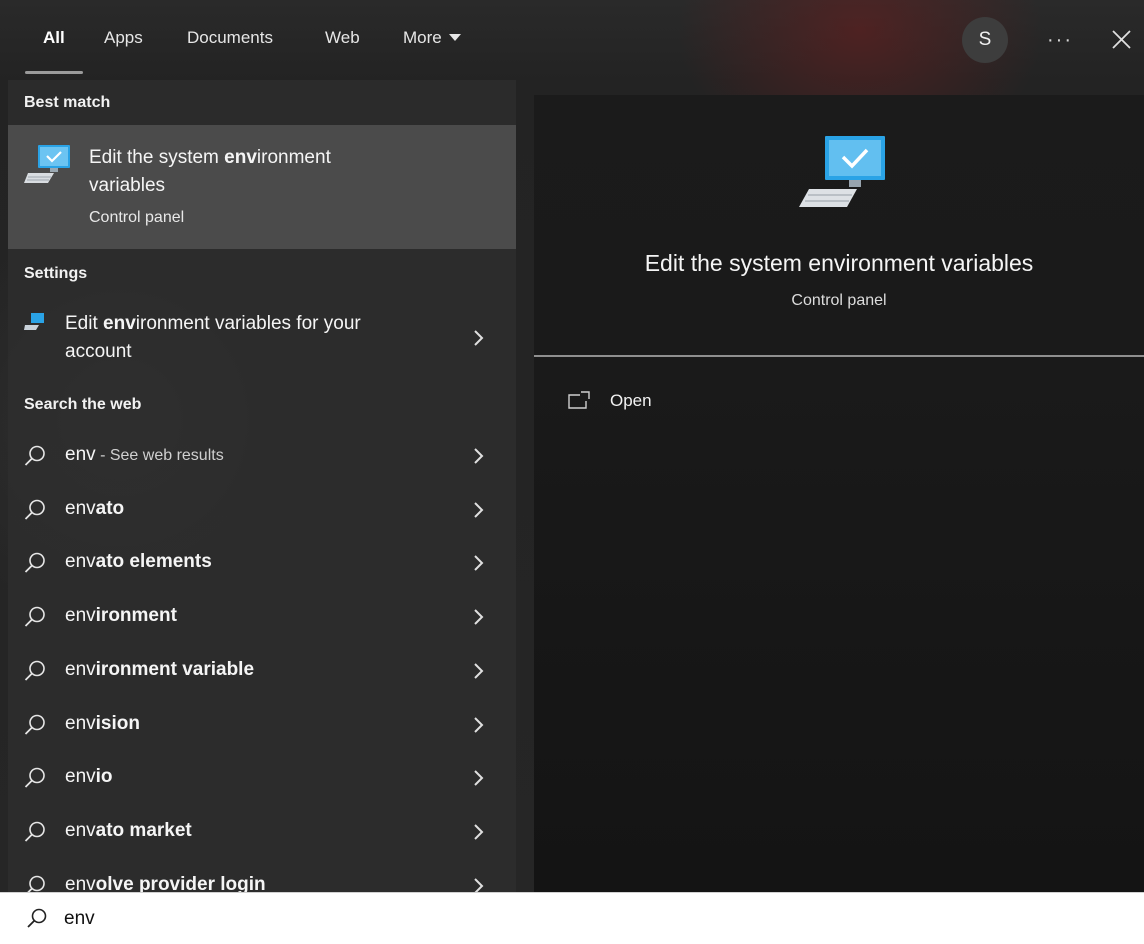 This screenshot has height=944, width=1144. Describe the element at coordinates (262, 778) in the screenshot. I see `web-result-item: envio` at that location.